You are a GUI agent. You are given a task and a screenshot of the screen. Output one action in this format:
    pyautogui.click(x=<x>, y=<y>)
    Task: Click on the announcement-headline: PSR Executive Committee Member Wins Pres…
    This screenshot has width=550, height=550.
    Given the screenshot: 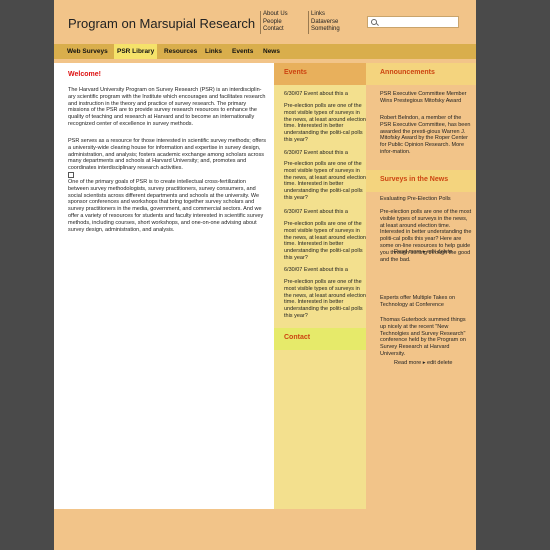 What is the action you would take?
    pyautogui.click(x=426, y=98)
    